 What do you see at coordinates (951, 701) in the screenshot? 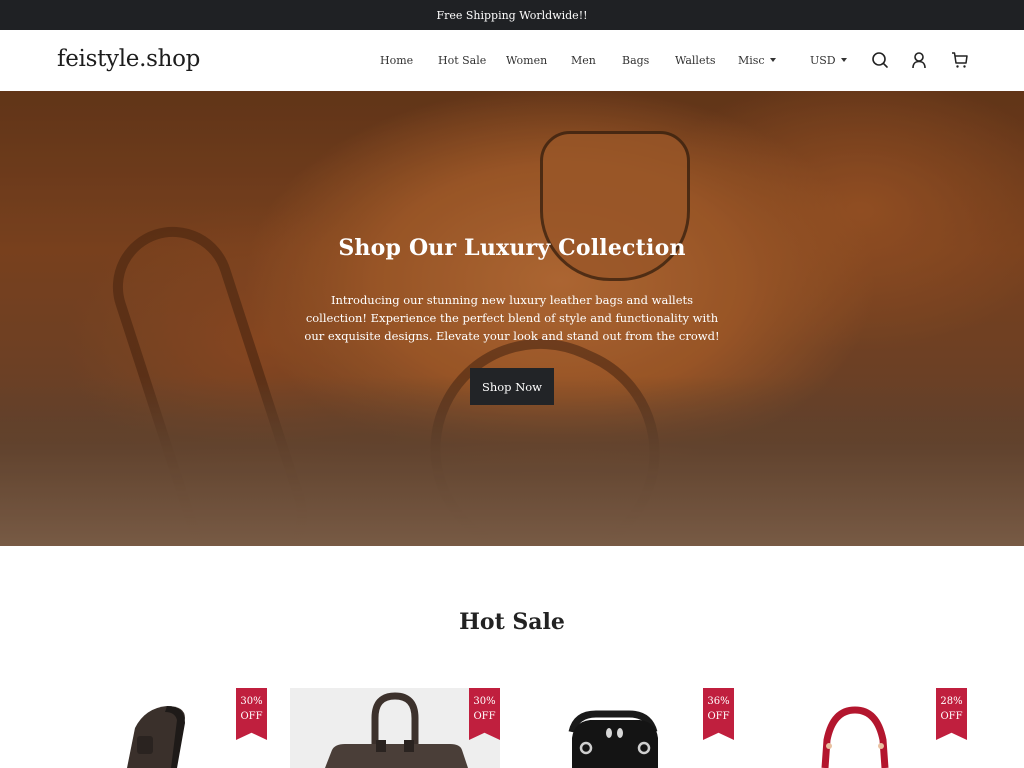
I see `discount-percent: 28%` at bounding box center [951, 701].